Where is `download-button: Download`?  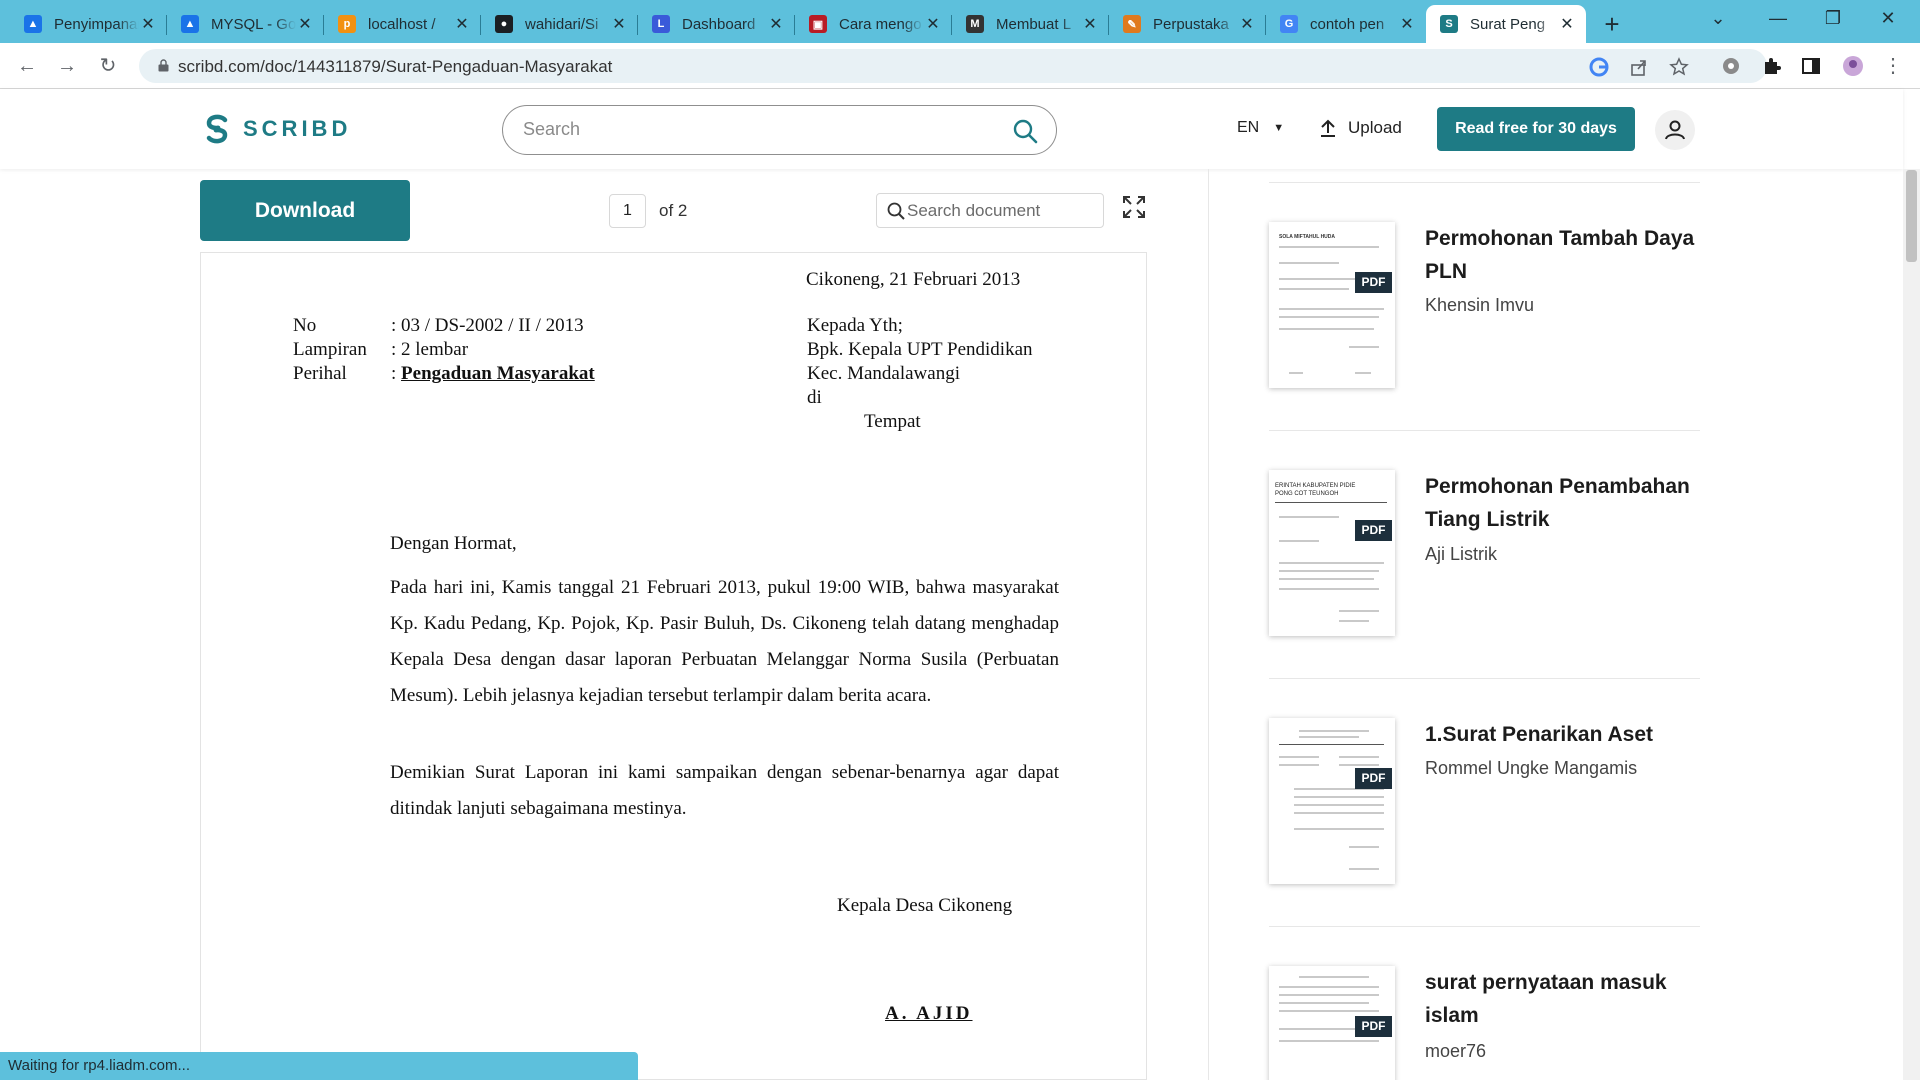 download-button: Download is located at coordinates (305, 210).